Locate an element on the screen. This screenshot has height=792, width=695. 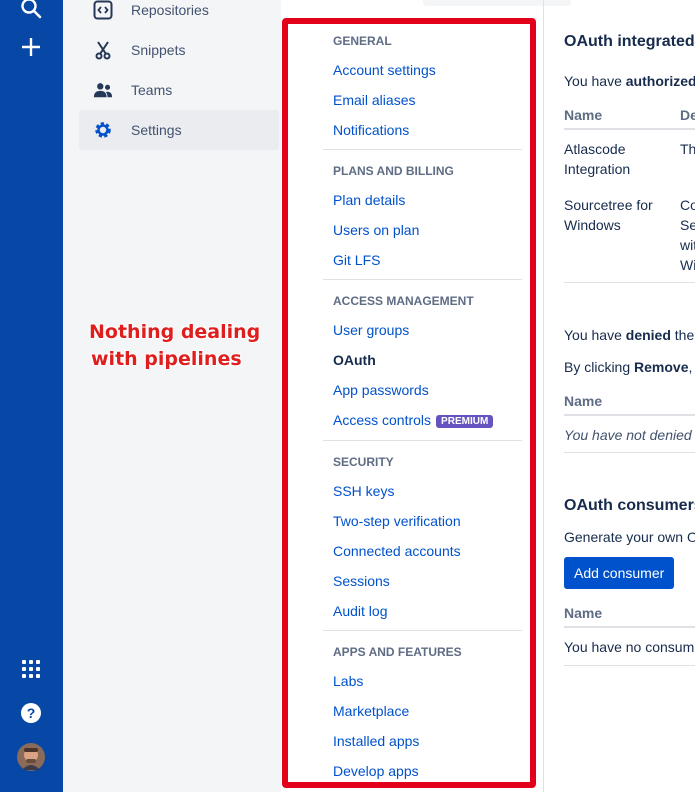
section-heading-general: GENERAL is located at coordinates (362, 41).